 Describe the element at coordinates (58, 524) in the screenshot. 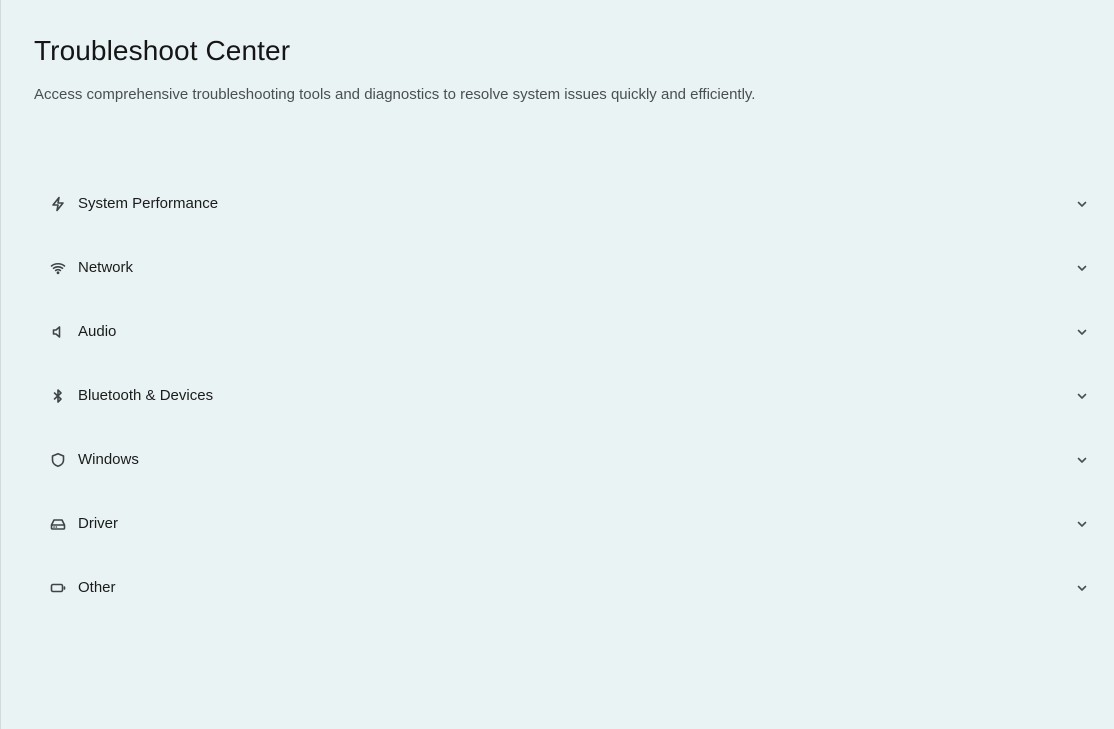

I see `hard-drive-icon` at that location.